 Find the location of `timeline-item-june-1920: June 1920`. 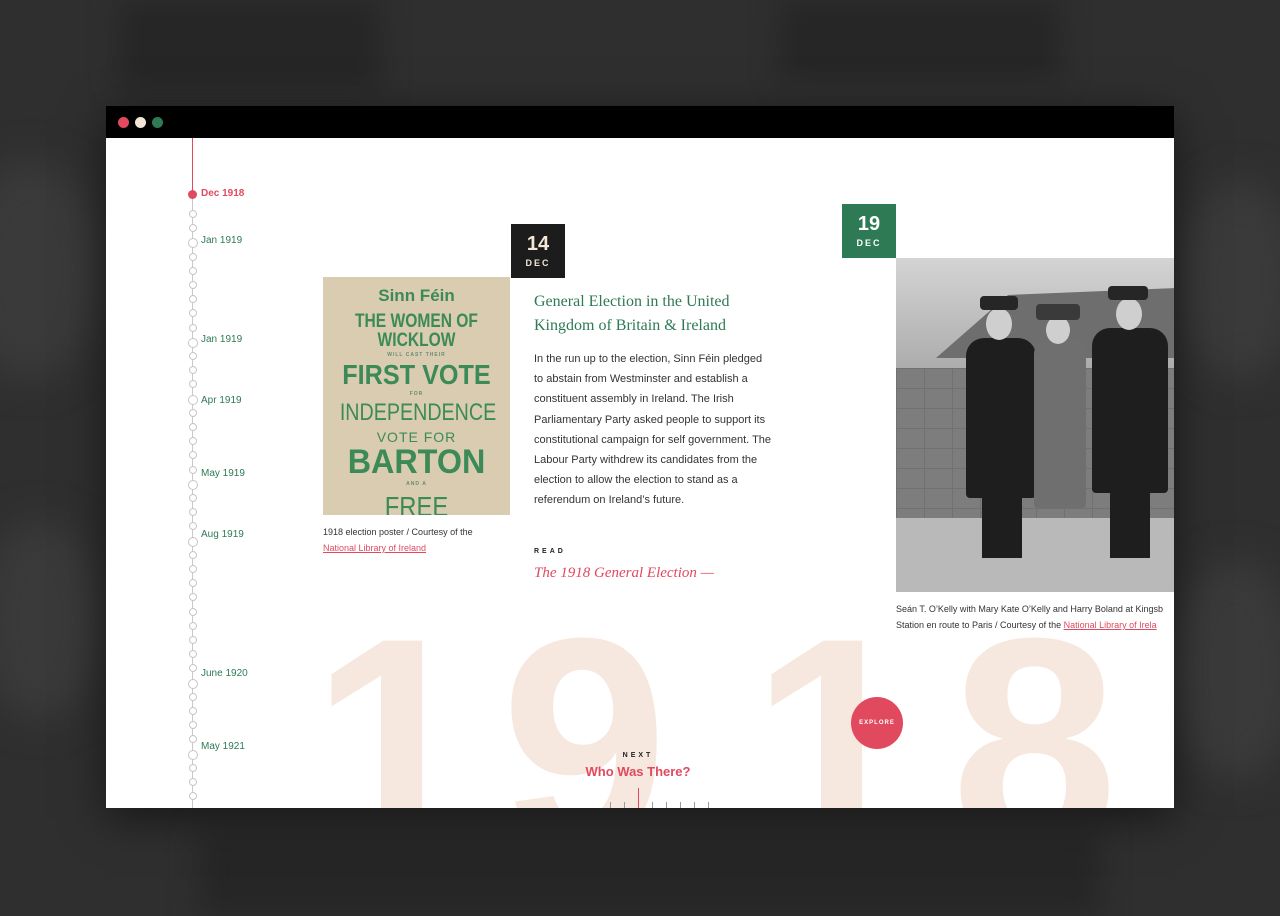

timeline-item-june-1920: June 1920 is located at coordinates (224, 673).